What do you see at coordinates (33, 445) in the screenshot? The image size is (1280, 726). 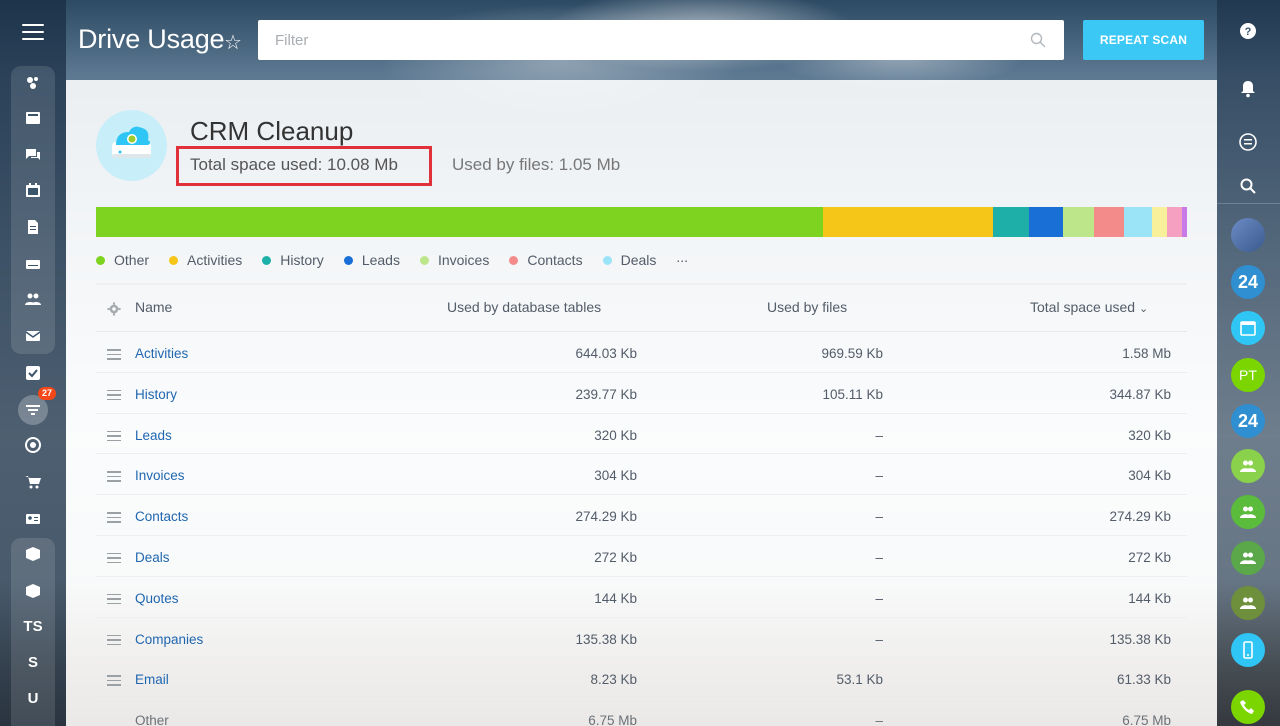 I see `target-icon` at bounding box center [33, 445].